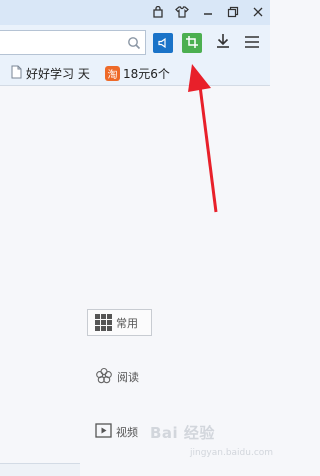  I want to click on bookmark-label: 好好学习 天, so click(58, 73).